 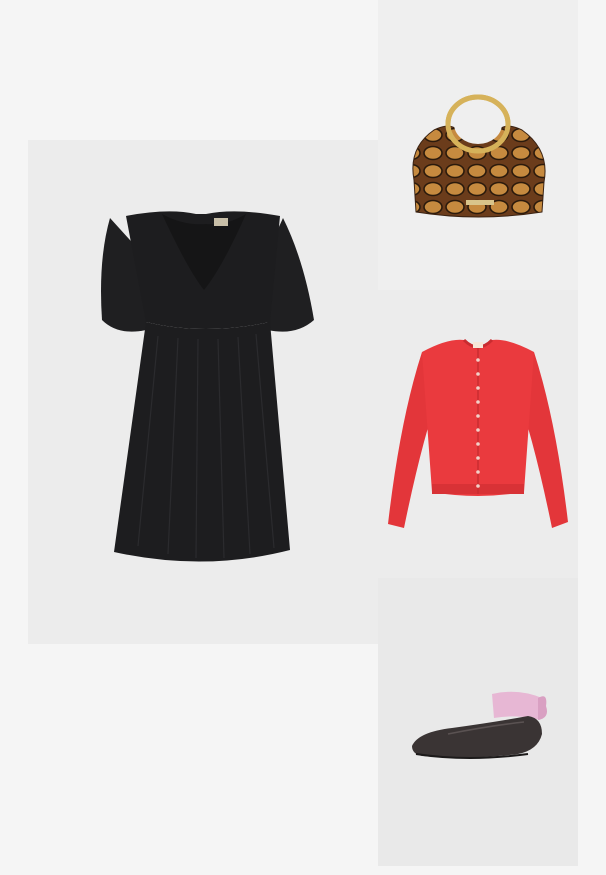 What do you see at coordinates (207, 386) in the screenshot?
I see `dress-image` at bounding box center [207, 386].